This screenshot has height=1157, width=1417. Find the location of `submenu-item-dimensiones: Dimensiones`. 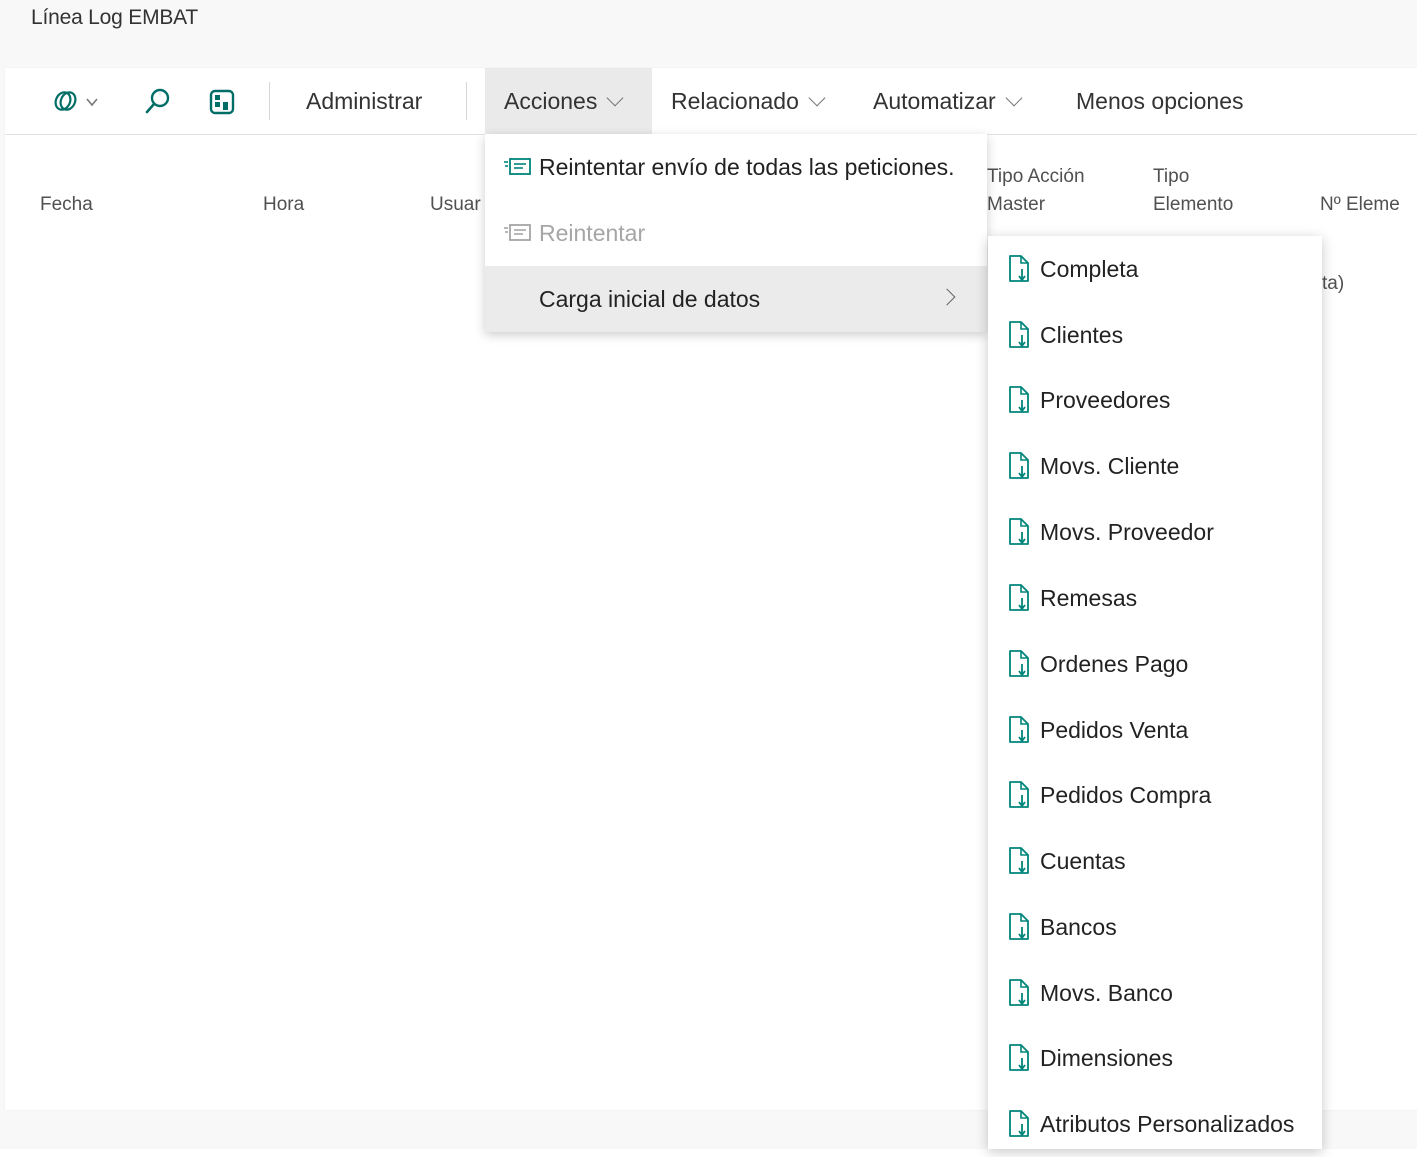

submenu-item-dimensiones: Dimensiones is located at coordinates (1155, 1058).